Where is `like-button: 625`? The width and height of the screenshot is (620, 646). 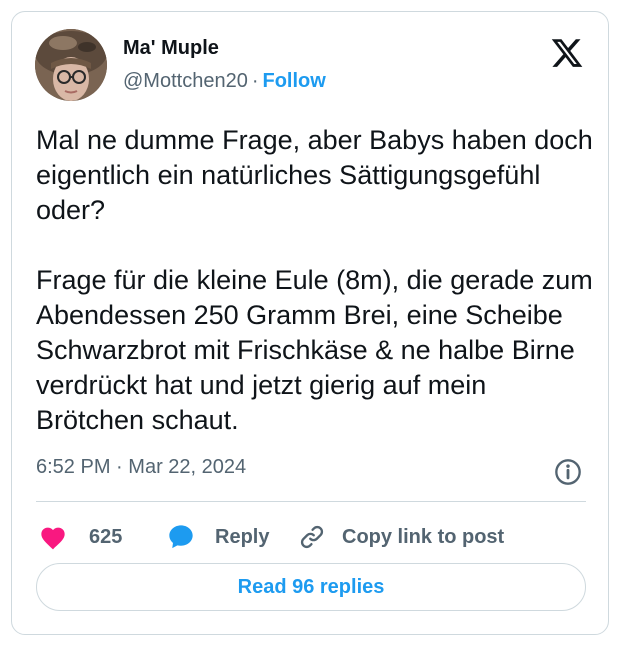
like-button: 625 is located at coordinates (80, 537).